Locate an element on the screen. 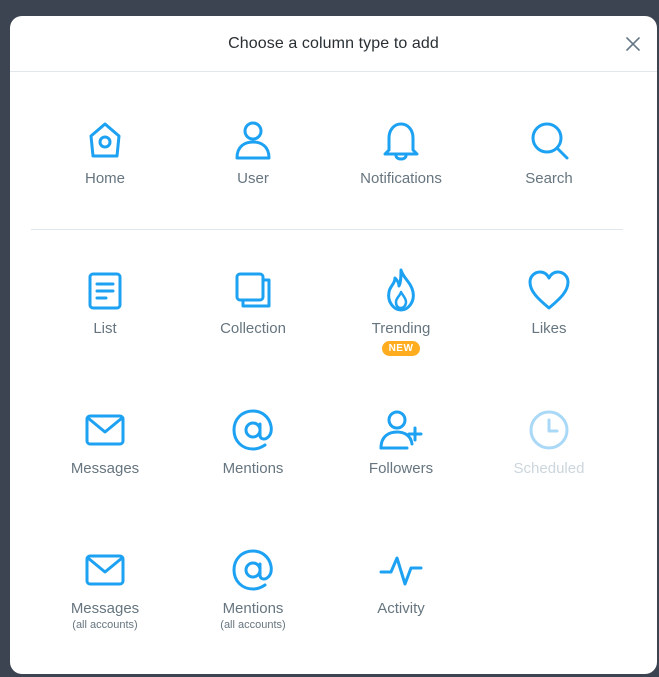  column-type-label: Collection is located at coordinates (253, 328).